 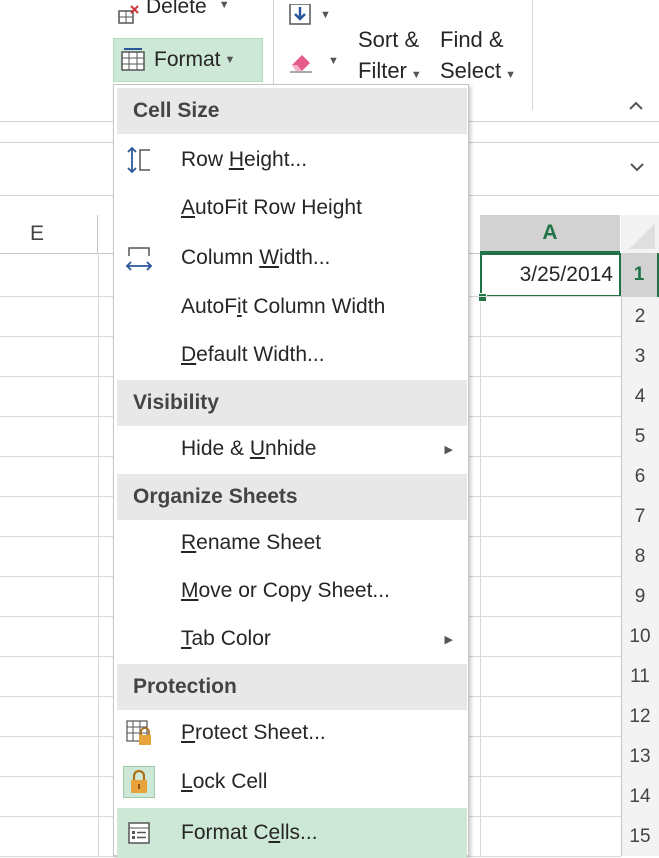 I want to click on sort-filter-button: Sort & Filter ▼, so click(x=390, y=57).